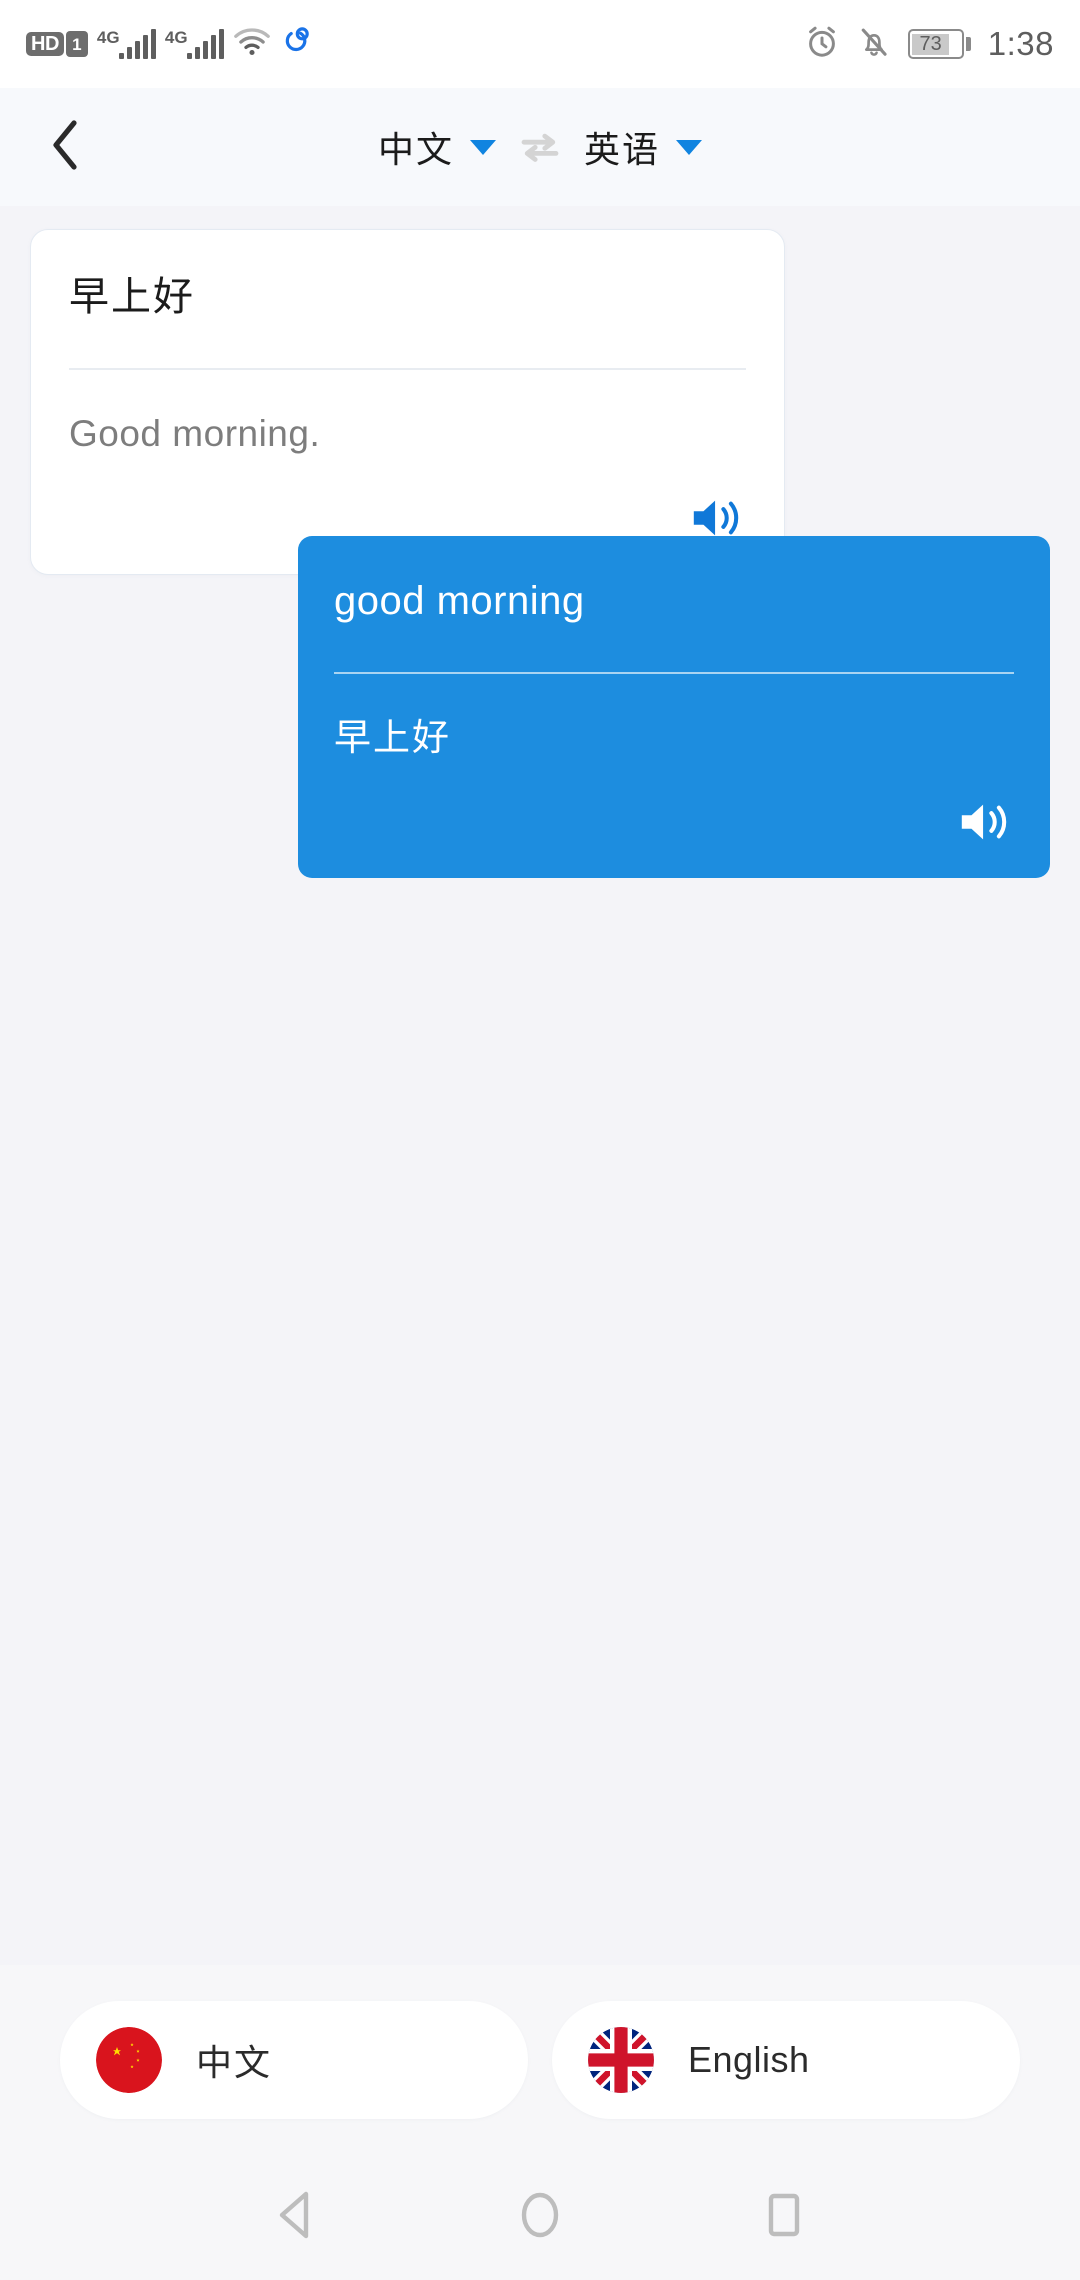 The image size is (1080, 2280). Describe the element at coordinates (297, 44) in the screenshot. I see `sync-icon` at that location.